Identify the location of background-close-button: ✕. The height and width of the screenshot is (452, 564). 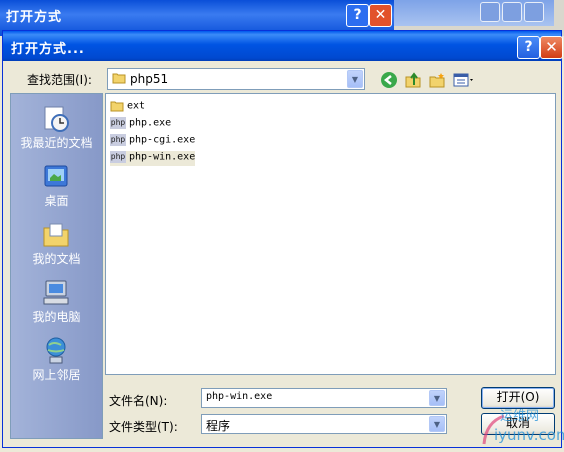
(380, 15).